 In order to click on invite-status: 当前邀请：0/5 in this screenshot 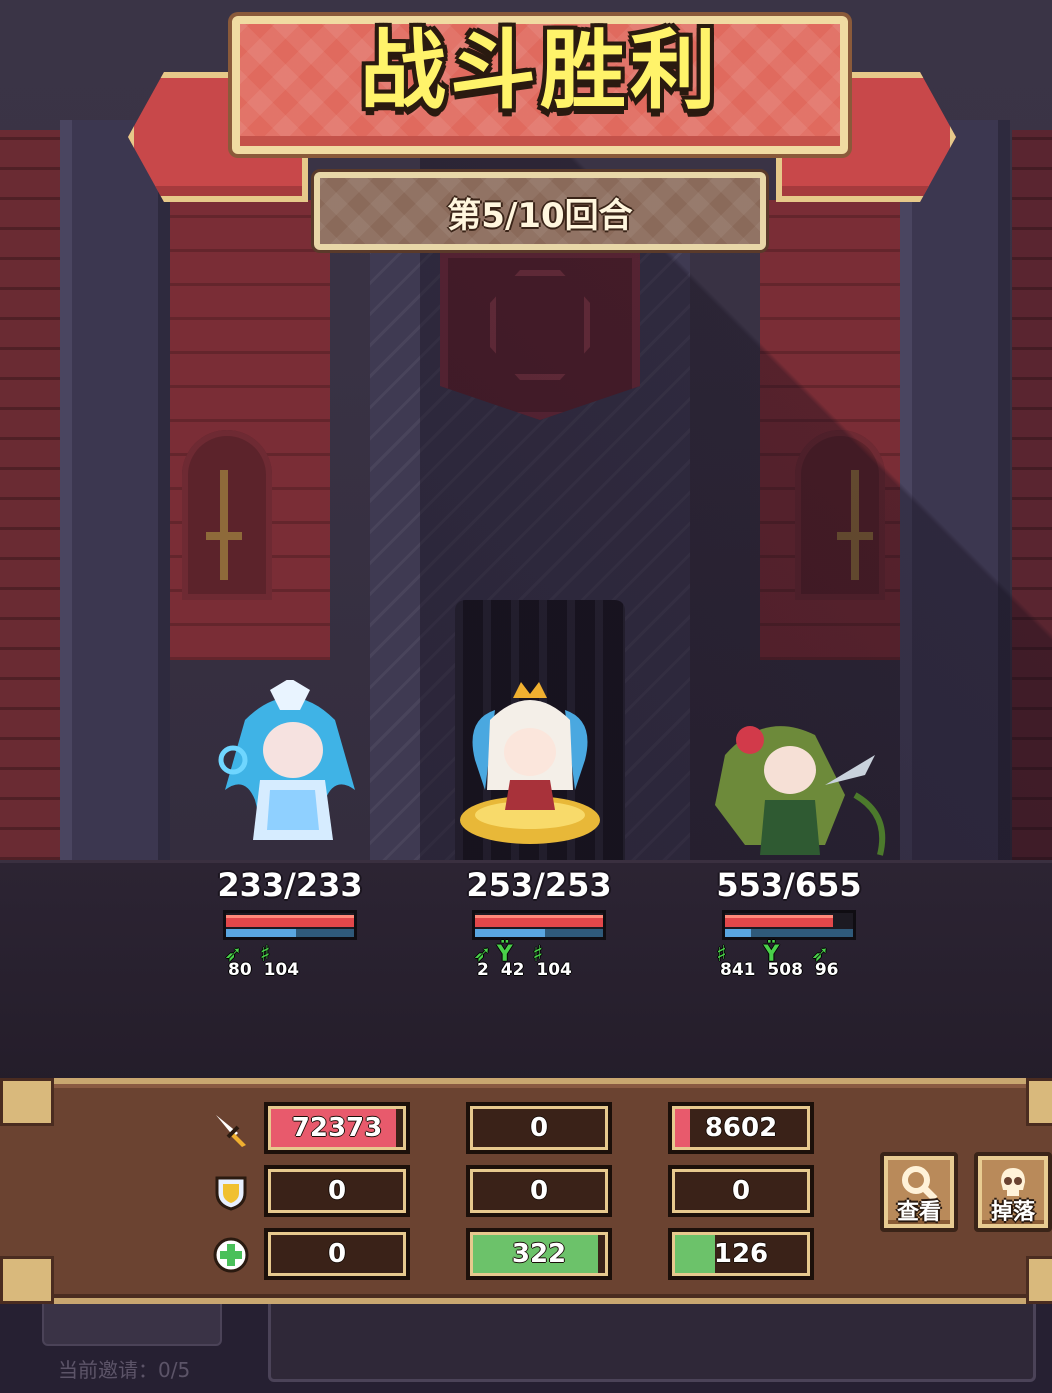, I will do `click(124, 1370)`.